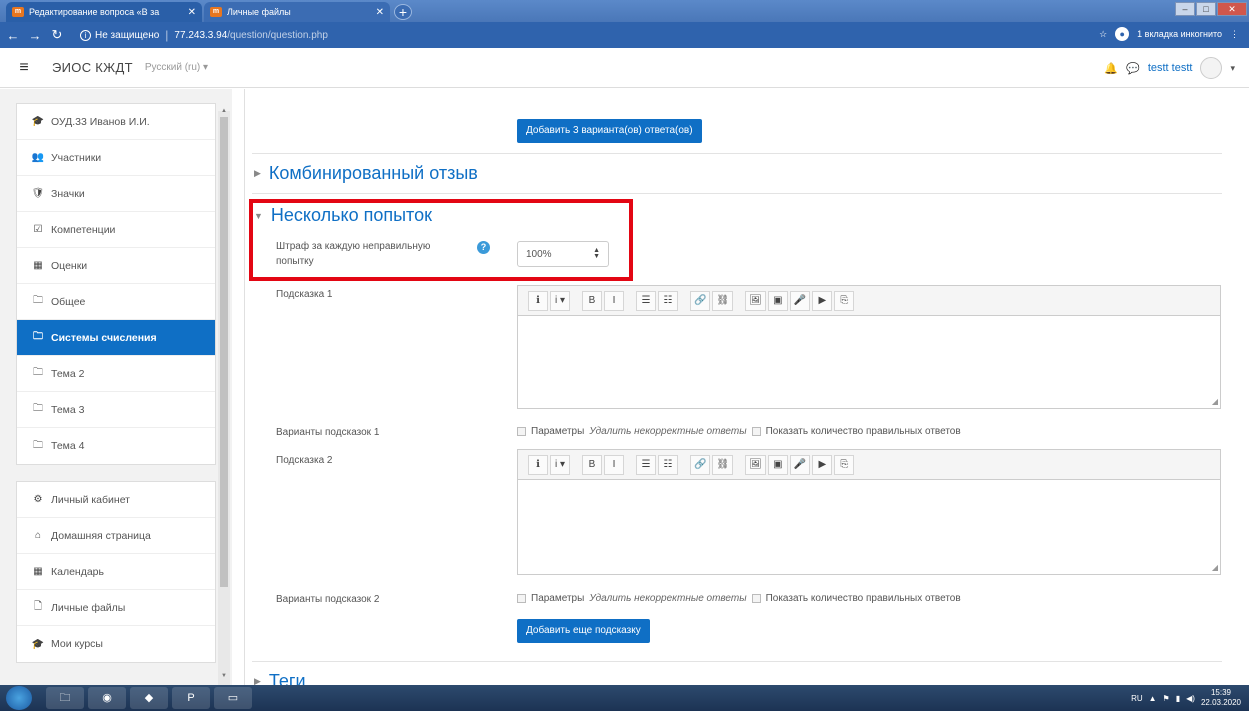 The height and width of the screenshot is (711, 1249). Describe the element at coordinates (1133, 68) in the screenshot. I see `messages-icon: 💬` at that location.